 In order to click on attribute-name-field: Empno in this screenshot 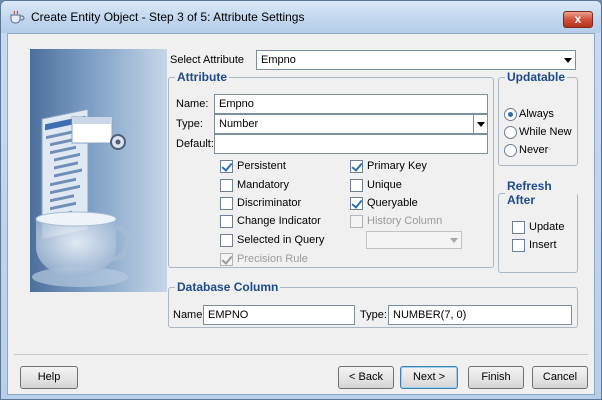, I will do `click(351, 104)`.